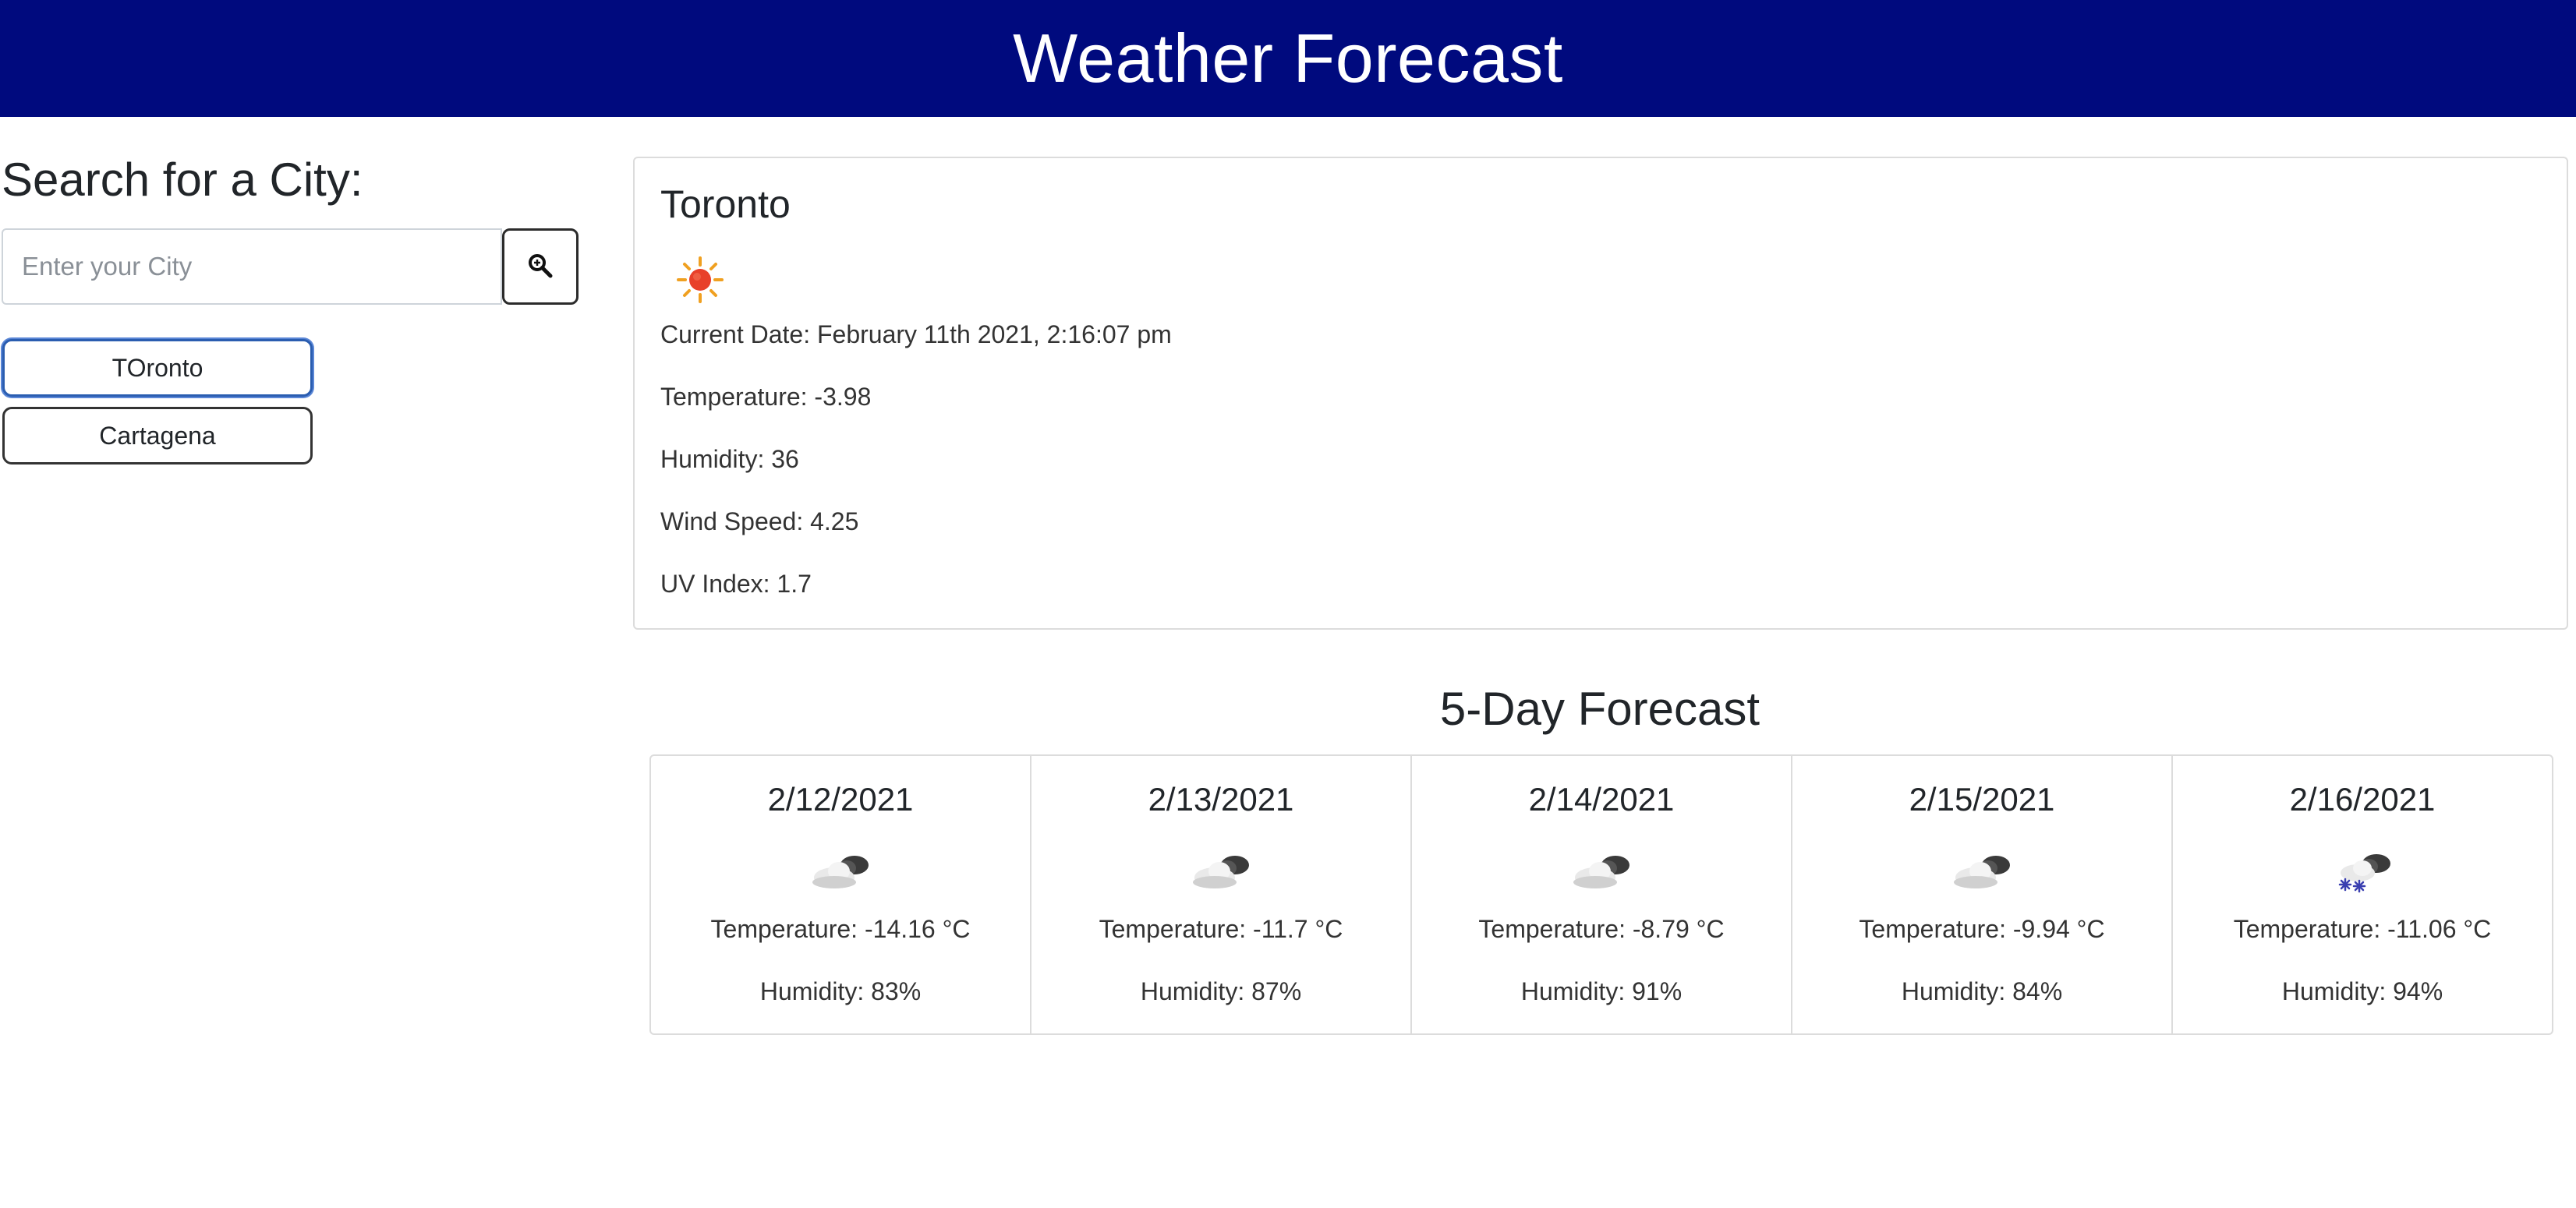 The image size is (2576, 1208). What do you see at coordinates (2362, 929) in the screenshot?
I see `forecast-temperature: Temperature: -11.06 °C` at bounding box center [2362, 929].